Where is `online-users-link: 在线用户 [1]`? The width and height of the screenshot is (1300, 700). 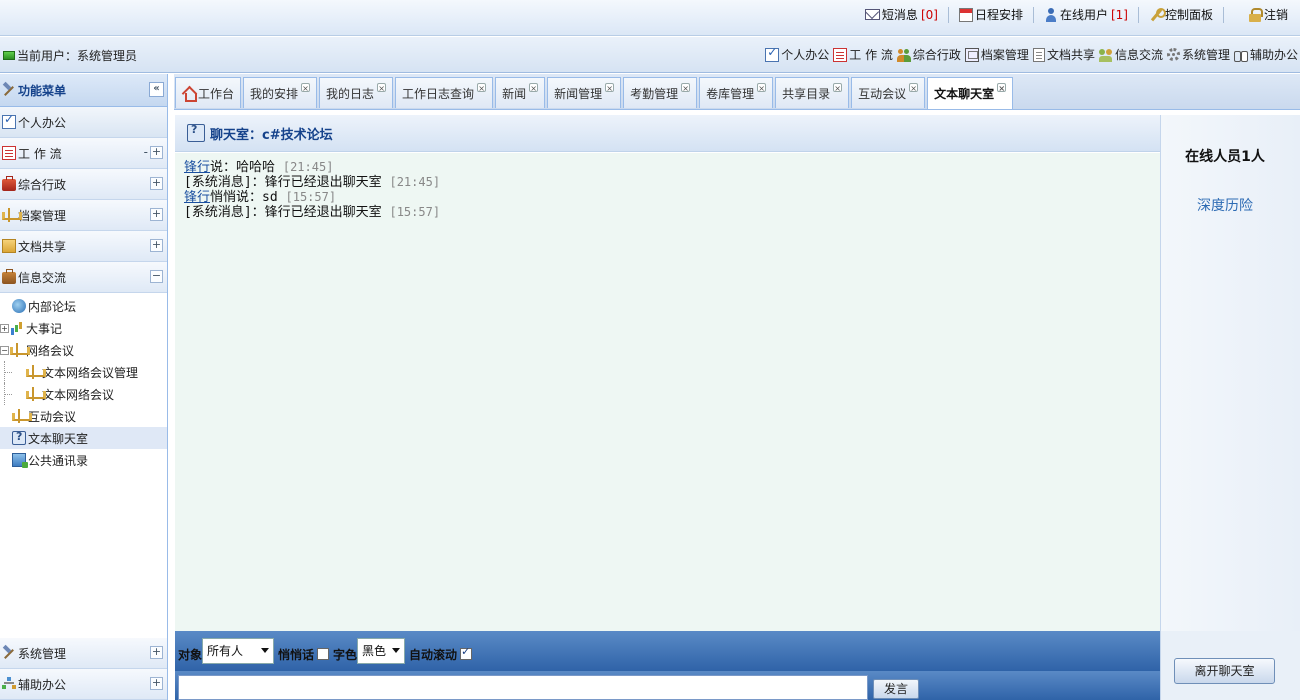
online-users-link: 在线用户 [1] is located at coordinates (1086, 14).